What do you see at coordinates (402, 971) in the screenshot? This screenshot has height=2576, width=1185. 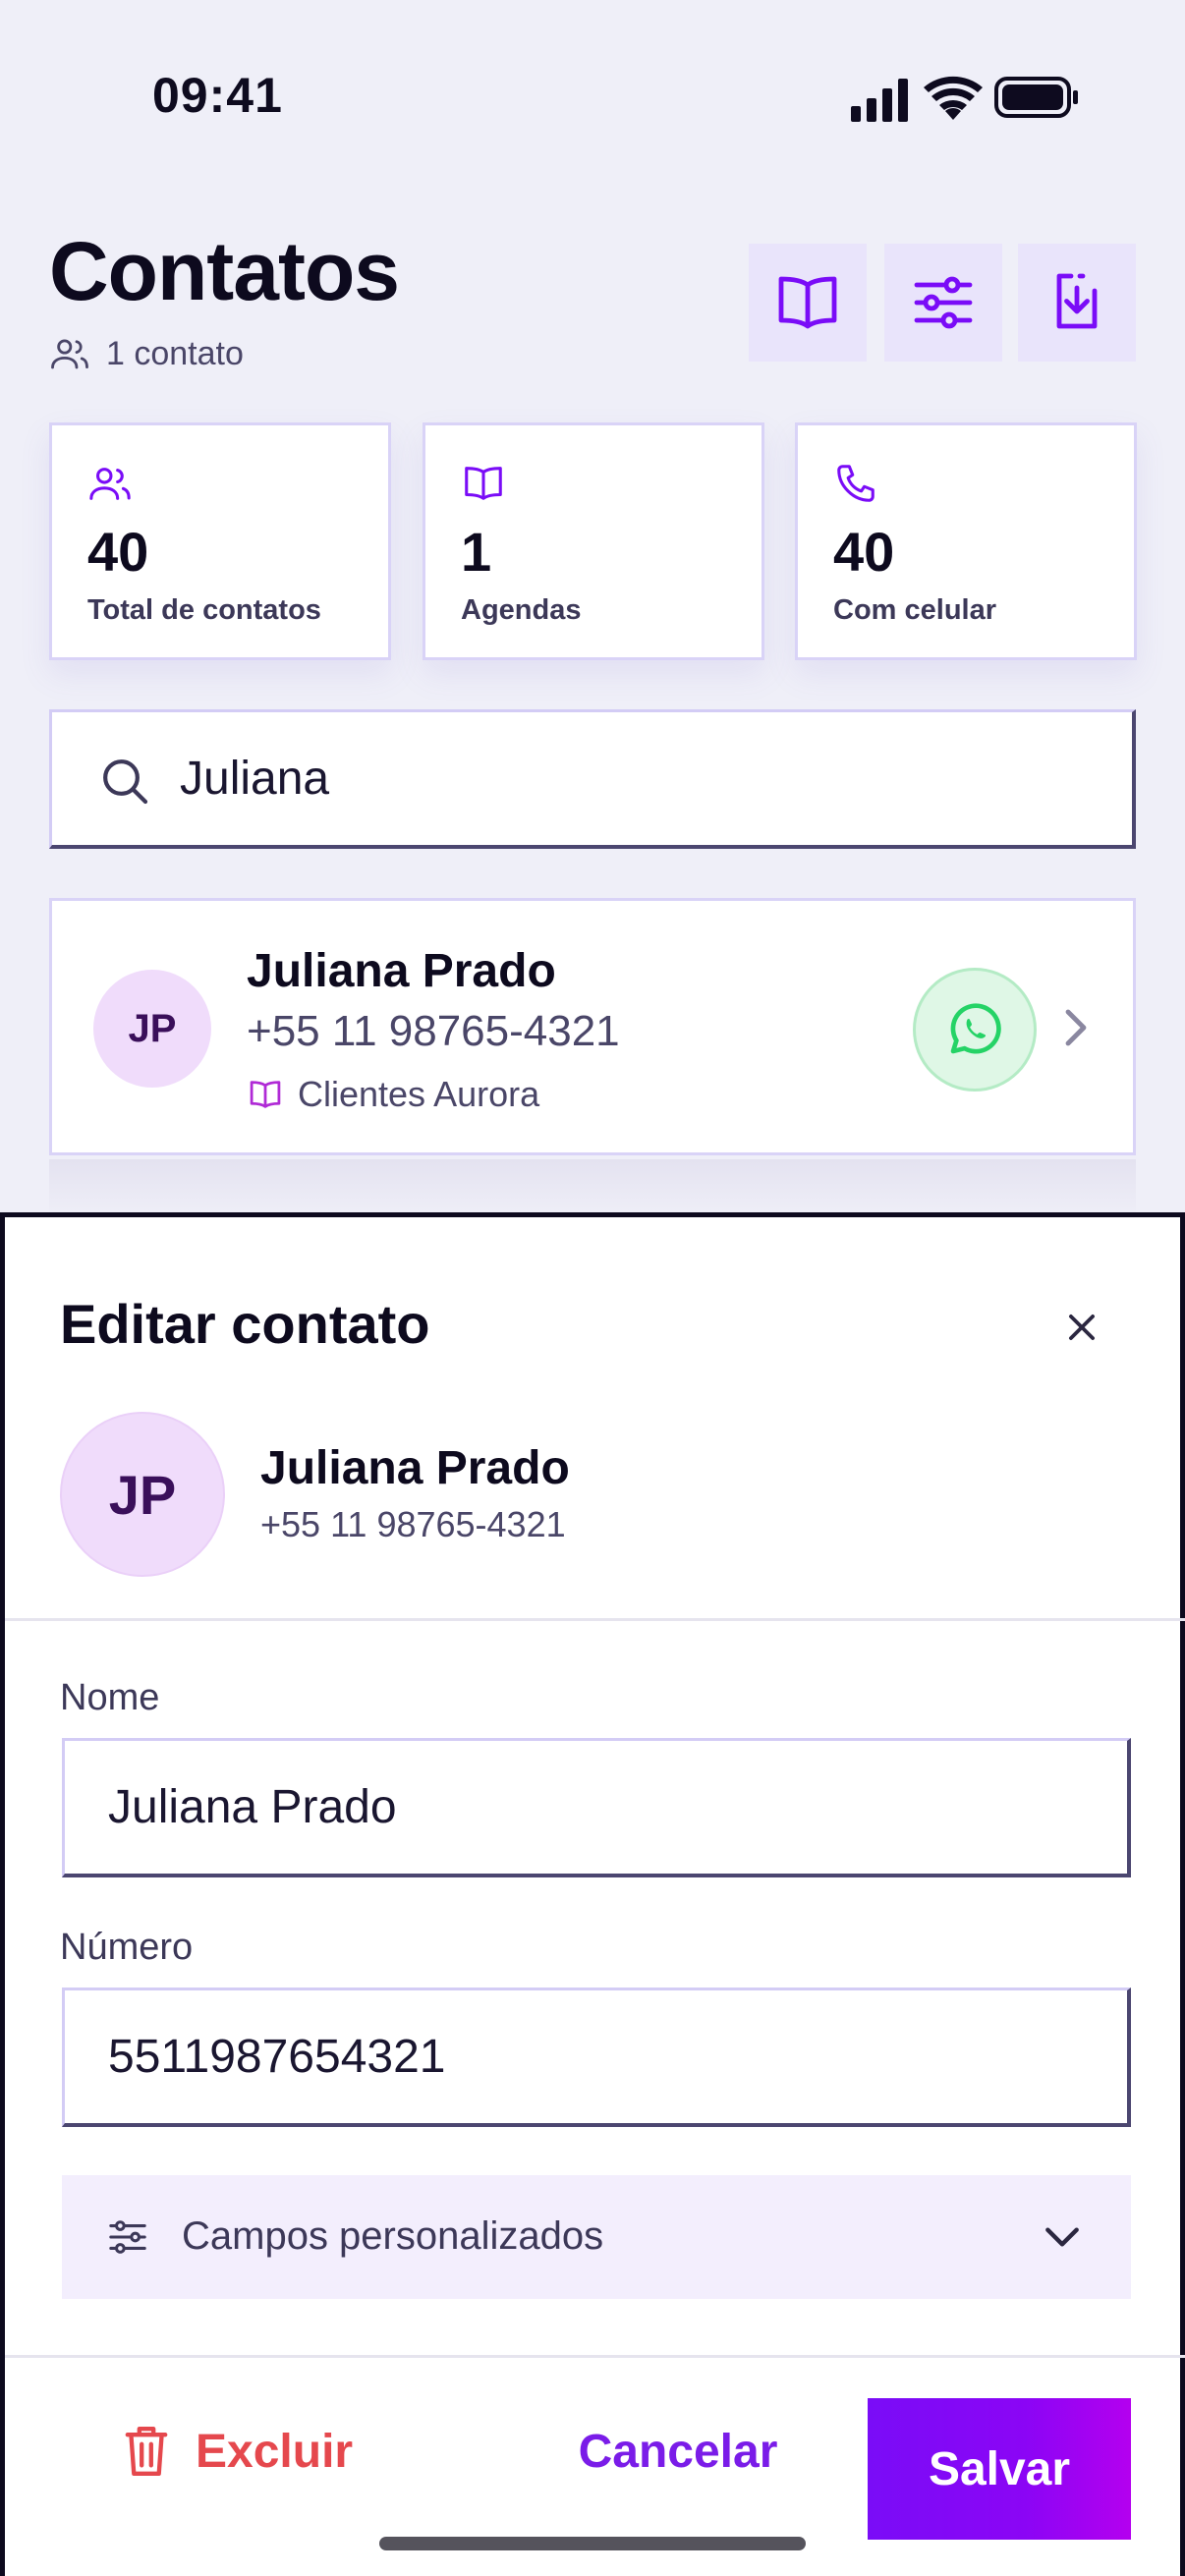 I see `contact-name: Juliana Prado` at bounding box center [402, 971].